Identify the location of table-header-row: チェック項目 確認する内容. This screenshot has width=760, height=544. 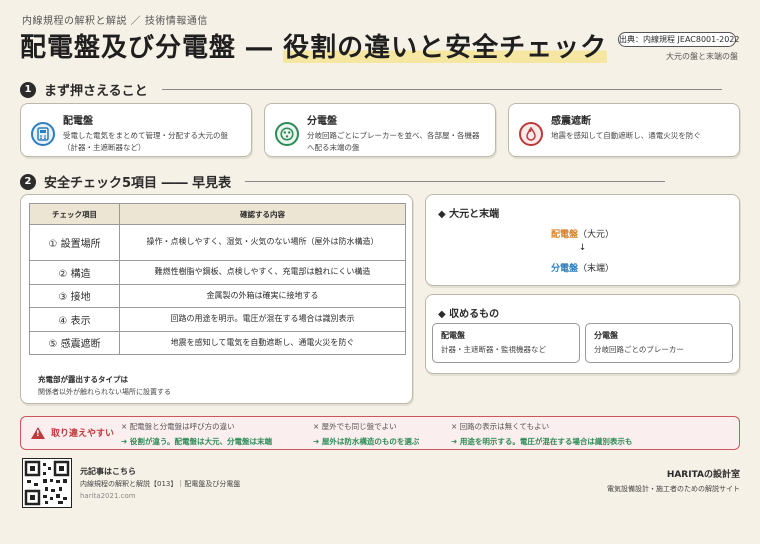
(217, 214).